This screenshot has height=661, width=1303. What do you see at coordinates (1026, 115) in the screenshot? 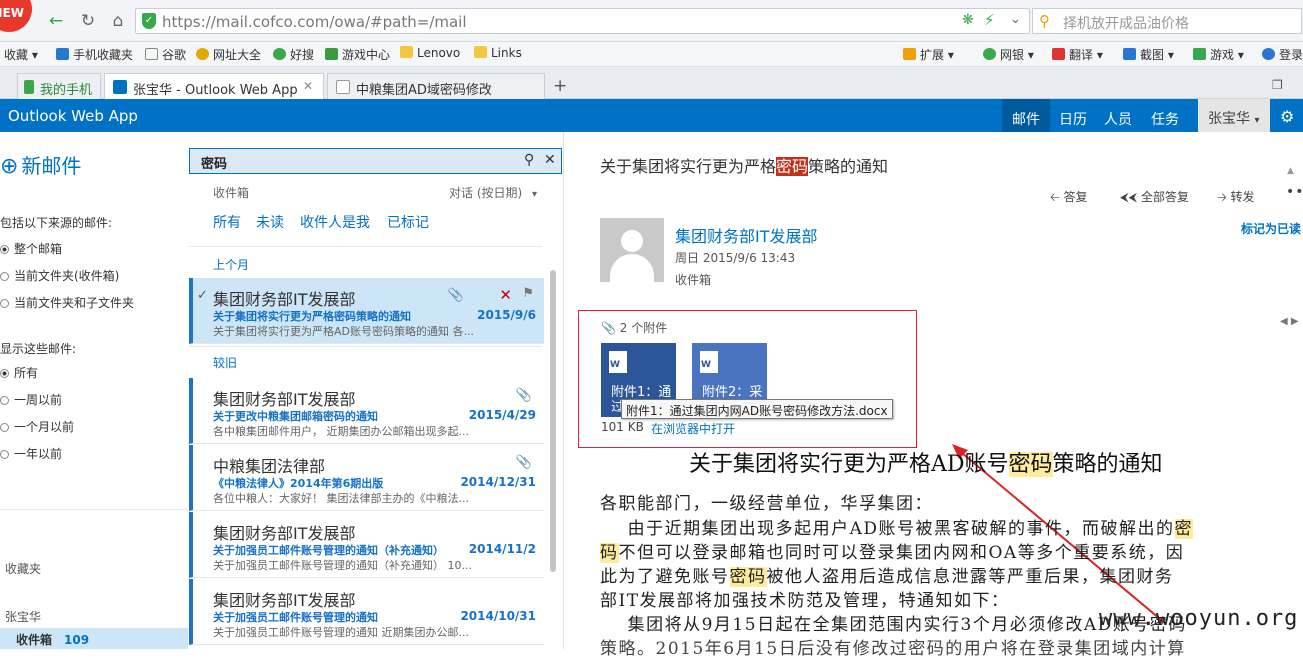
I see `nav-mail: 邮件` at bounding box center [1026, 115].